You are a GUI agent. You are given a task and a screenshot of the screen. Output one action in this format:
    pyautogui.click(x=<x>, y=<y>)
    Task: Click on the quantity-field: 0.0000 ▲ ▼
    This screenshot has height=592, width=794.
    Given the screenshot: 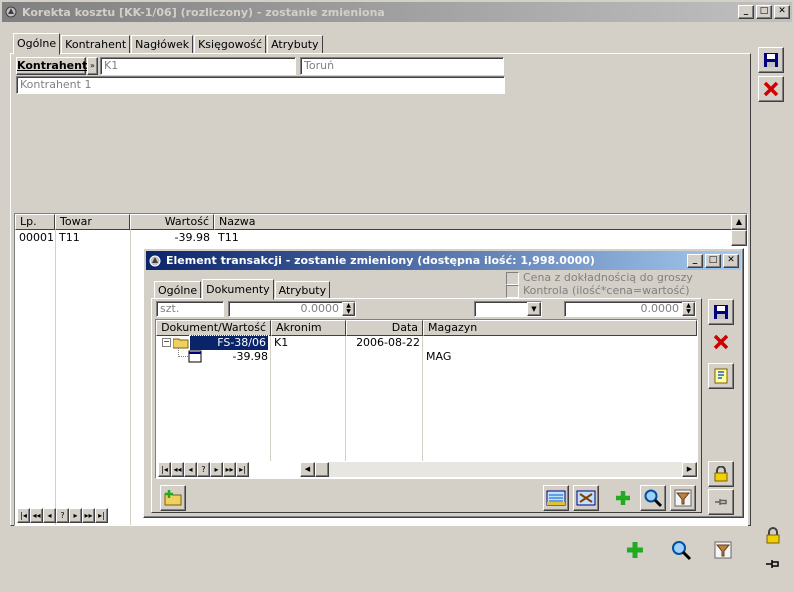 What is the action you would take?
    pyautogui.click(x=292, y=309)
    